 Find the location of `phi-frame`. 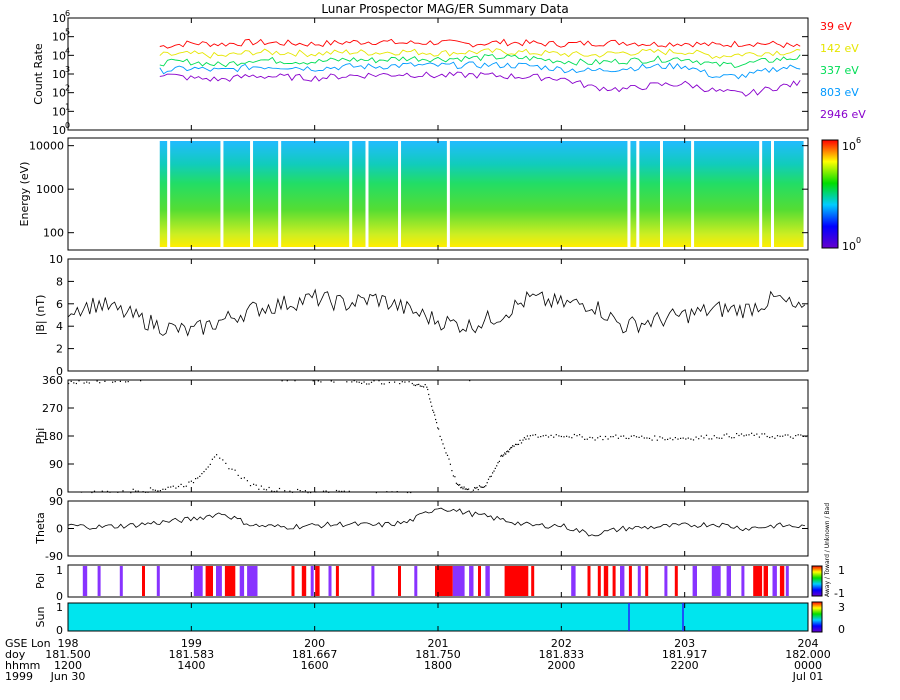

phi-frame is located at coordinates (438, 436).